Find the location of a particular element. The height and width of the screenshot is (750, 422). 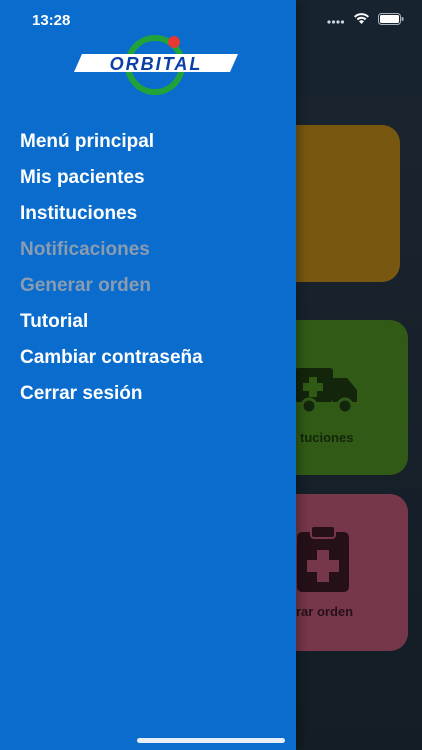

orbital-logo: ORBITAL is located at coordinates (156, 65).